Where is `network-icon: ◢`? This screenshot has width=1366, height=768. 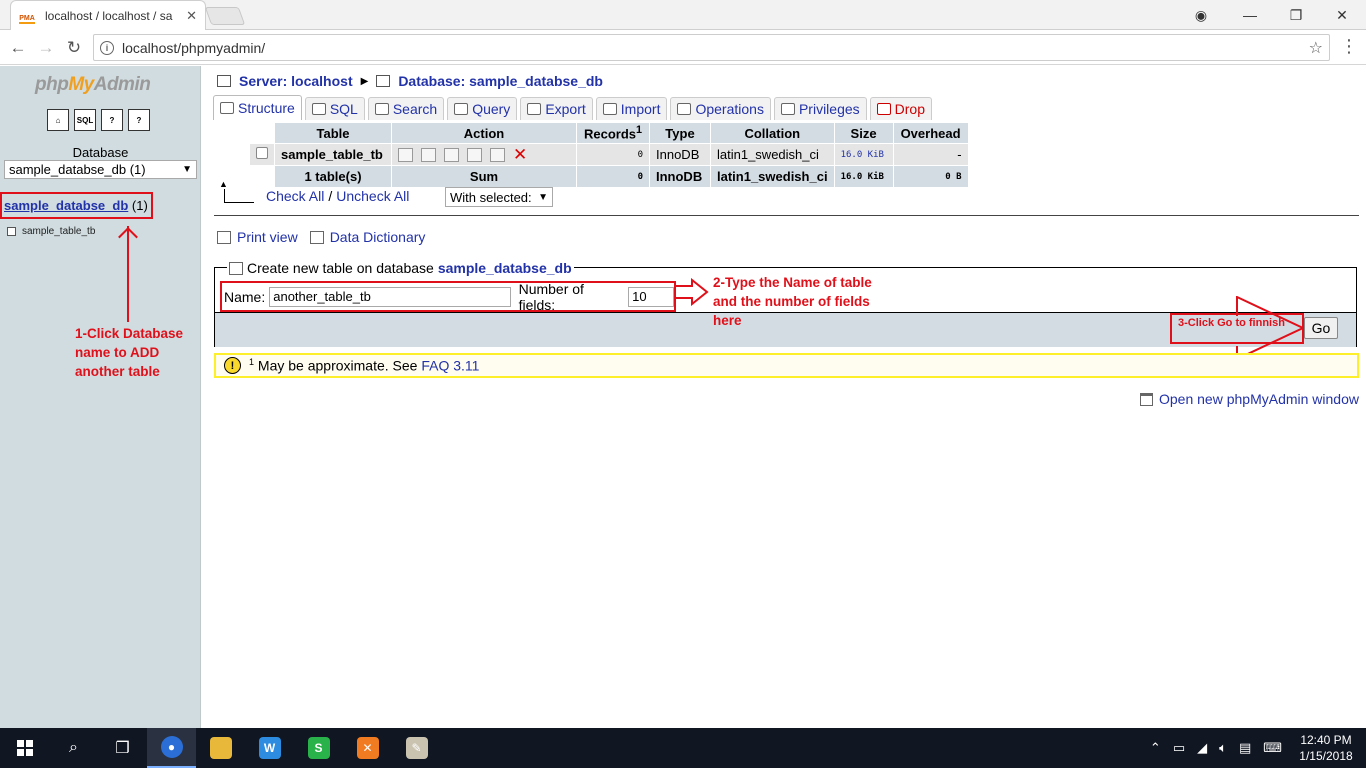
network-icon: ◢ is located at coordinates (1202, 748).